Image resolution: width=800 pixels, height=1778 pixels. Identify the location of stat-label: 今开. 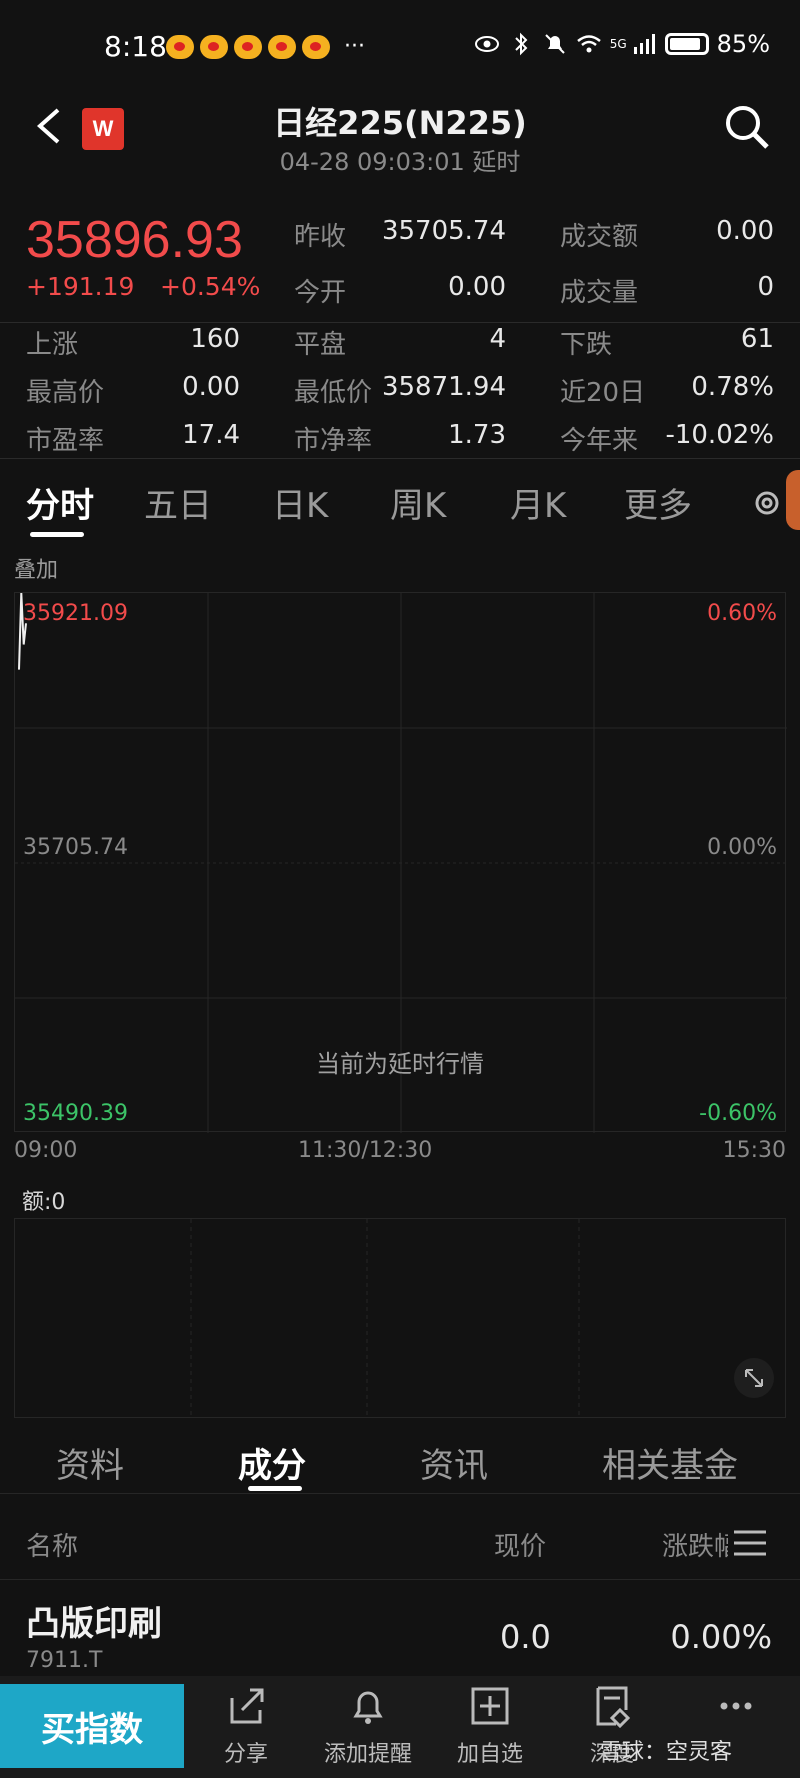
(320, 293).